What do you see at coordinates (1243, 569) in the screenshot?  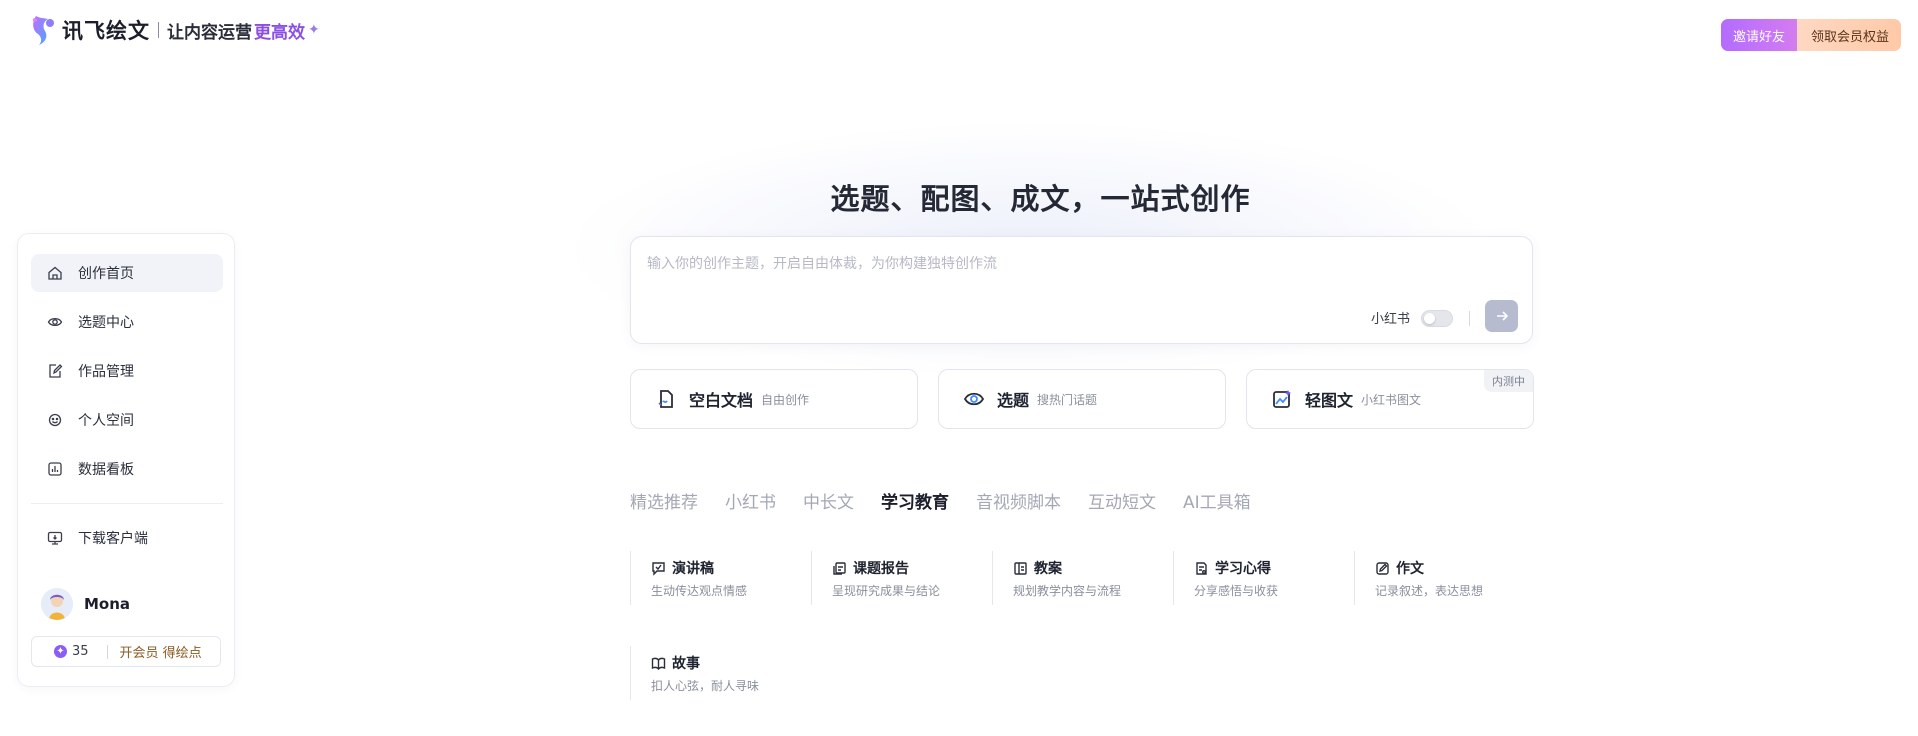 I see `template-title: 学习心得` at bounding box center [1243, 569].